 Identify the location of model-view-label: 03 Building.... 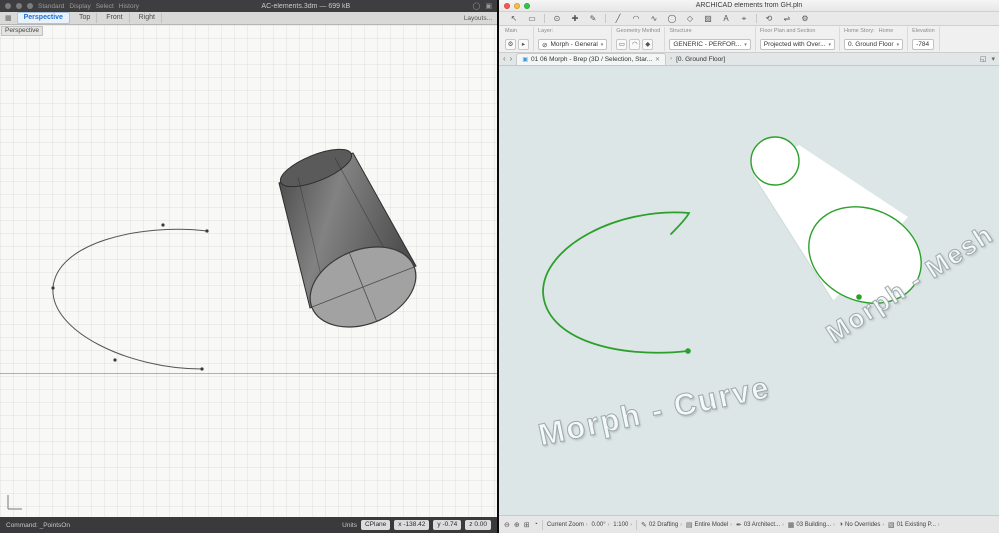
(814, 524).